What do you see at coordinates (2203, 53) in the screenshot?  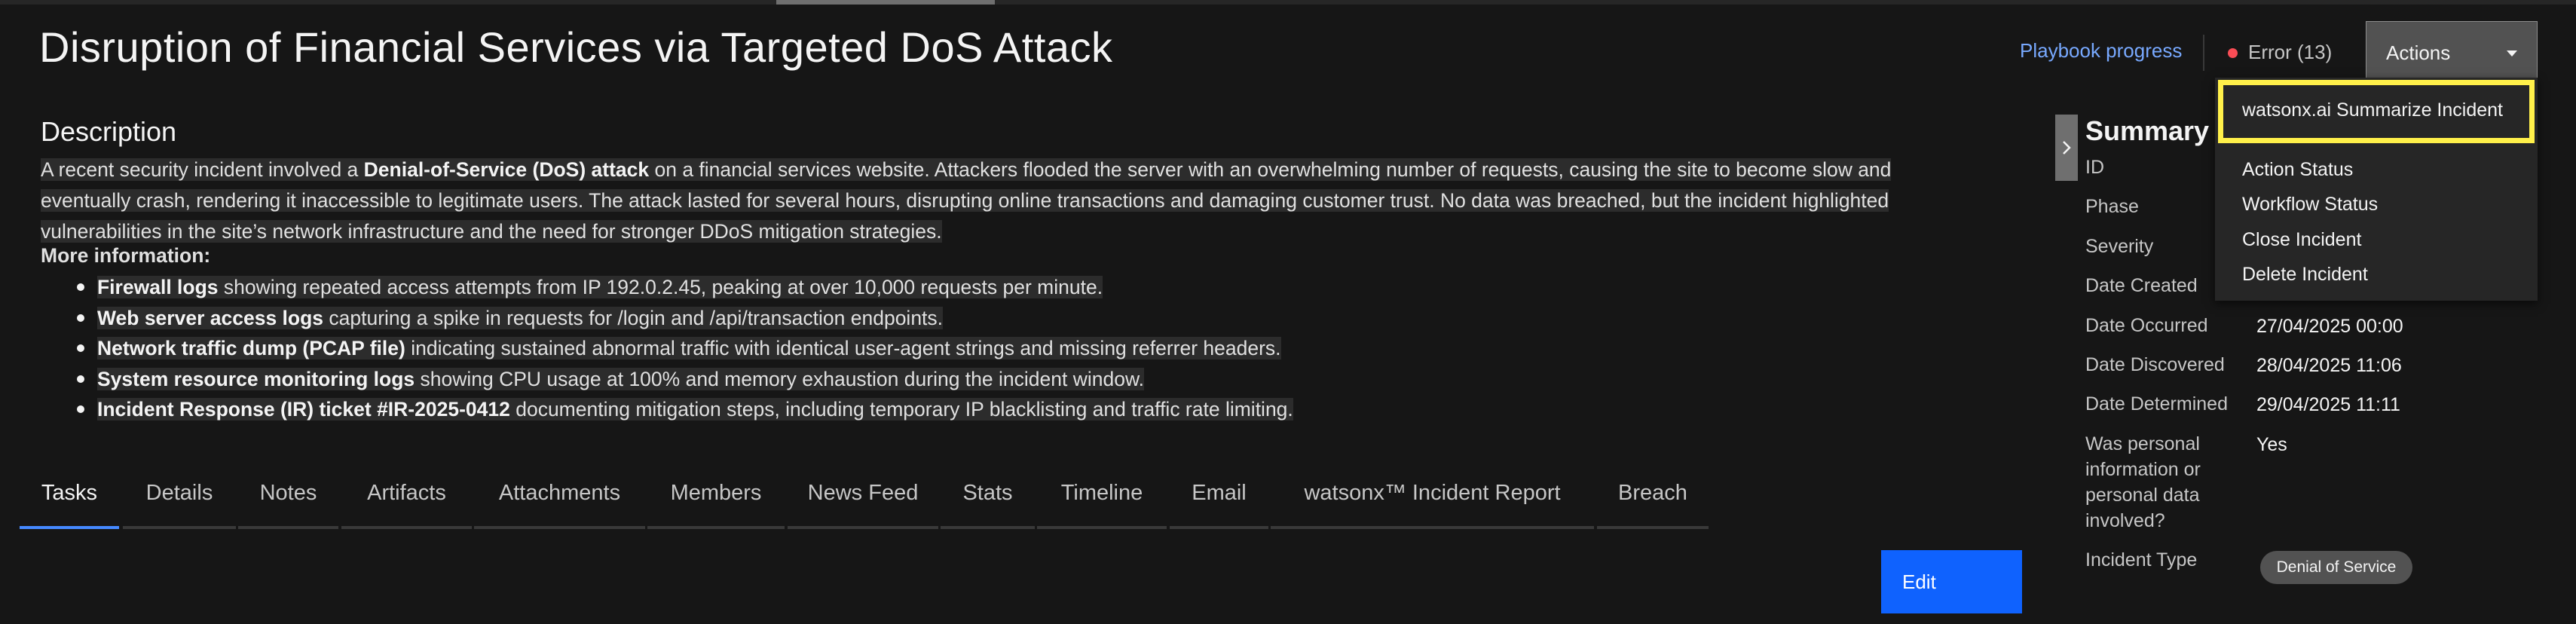 I see `header-divider` at bounding box center [2203, 53].